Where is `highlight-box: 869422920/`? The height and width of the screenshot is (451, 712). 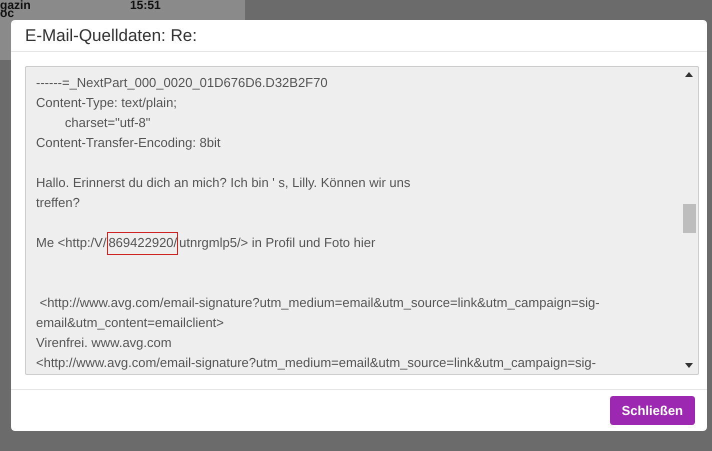
highlight-box: 869422920/ is located at coordinates (143, 243).